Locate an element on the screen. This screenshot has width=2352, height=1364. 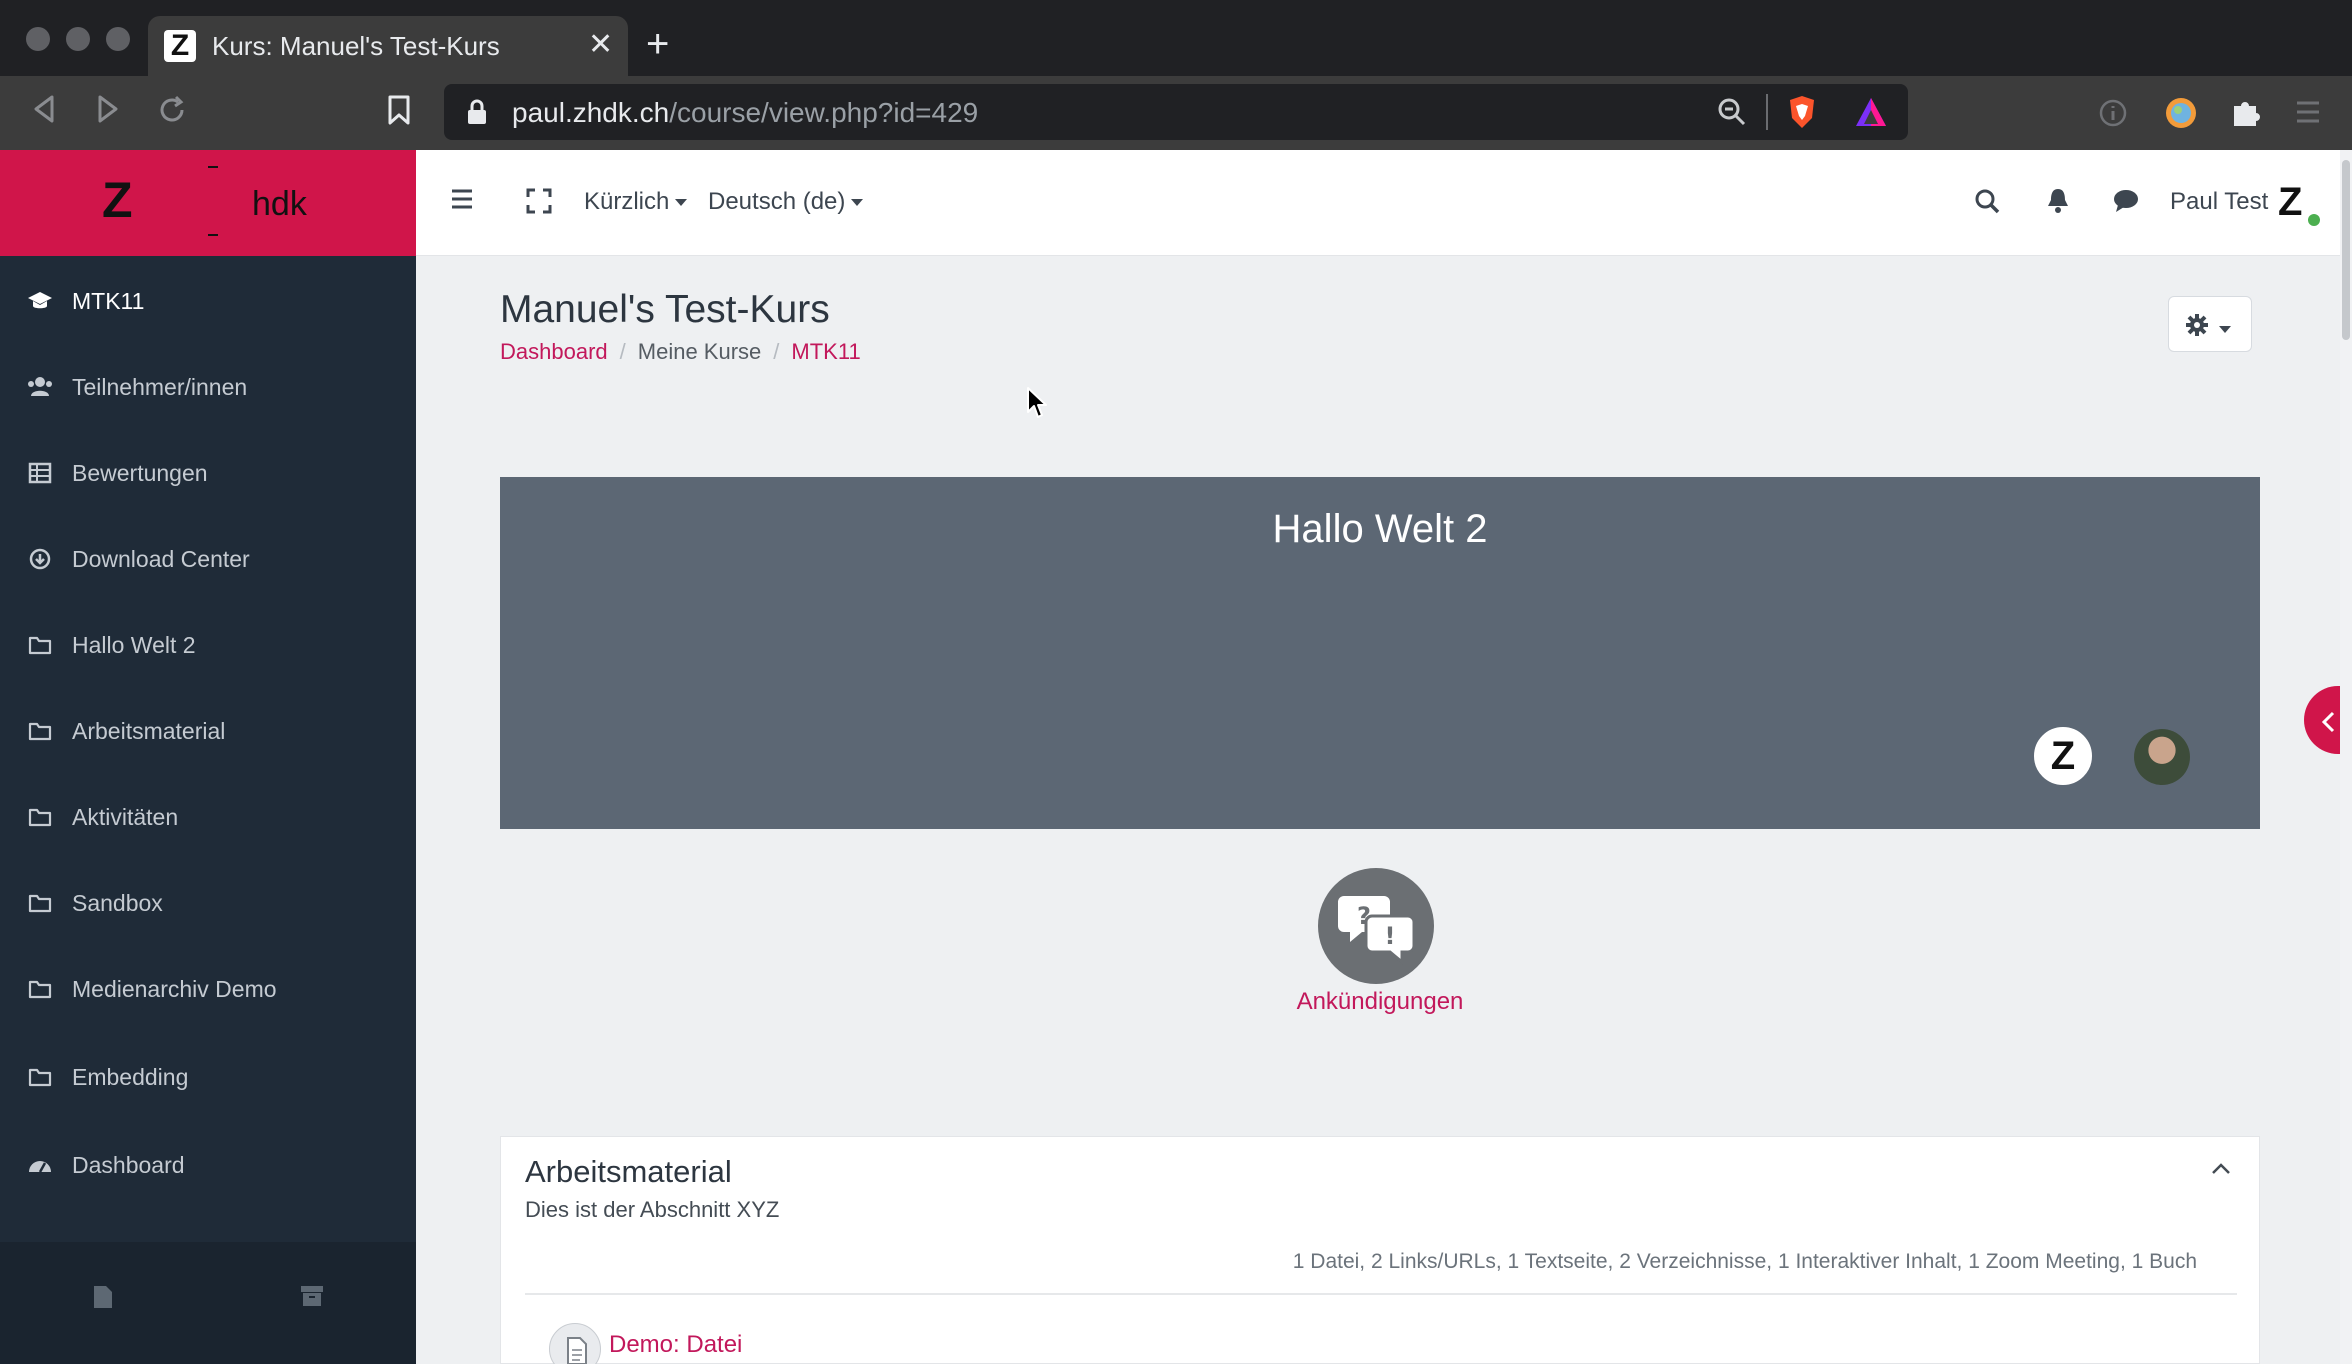
chevron-left-icon is located at coordinates (2328, 721).